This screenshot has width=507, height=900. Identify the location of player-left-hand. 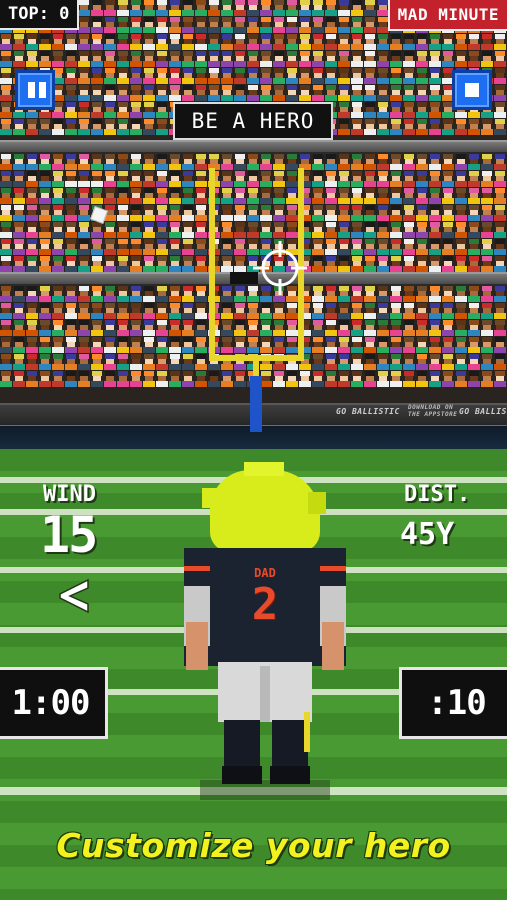
(197, 646).